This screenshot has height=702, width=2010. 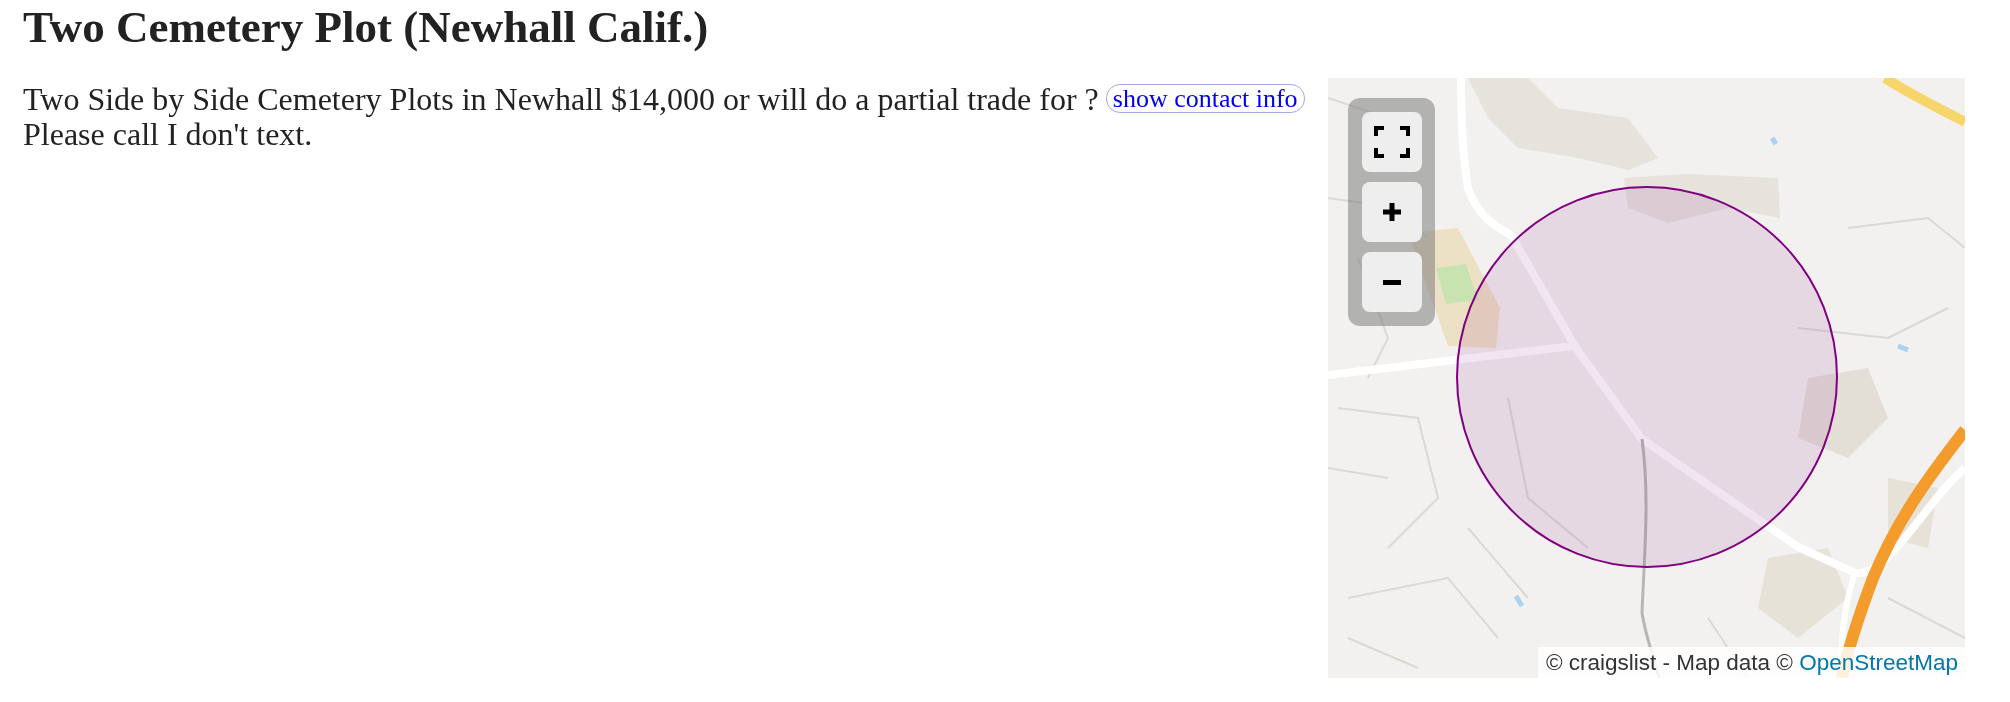 What do you see at coordinates (561, 99) in the screenshot?
I see `posting-text: Two Side by Side Cemetery Plots in Newhall $14,000 or will do a partial trade for ?` at bounding box center [561, 99].